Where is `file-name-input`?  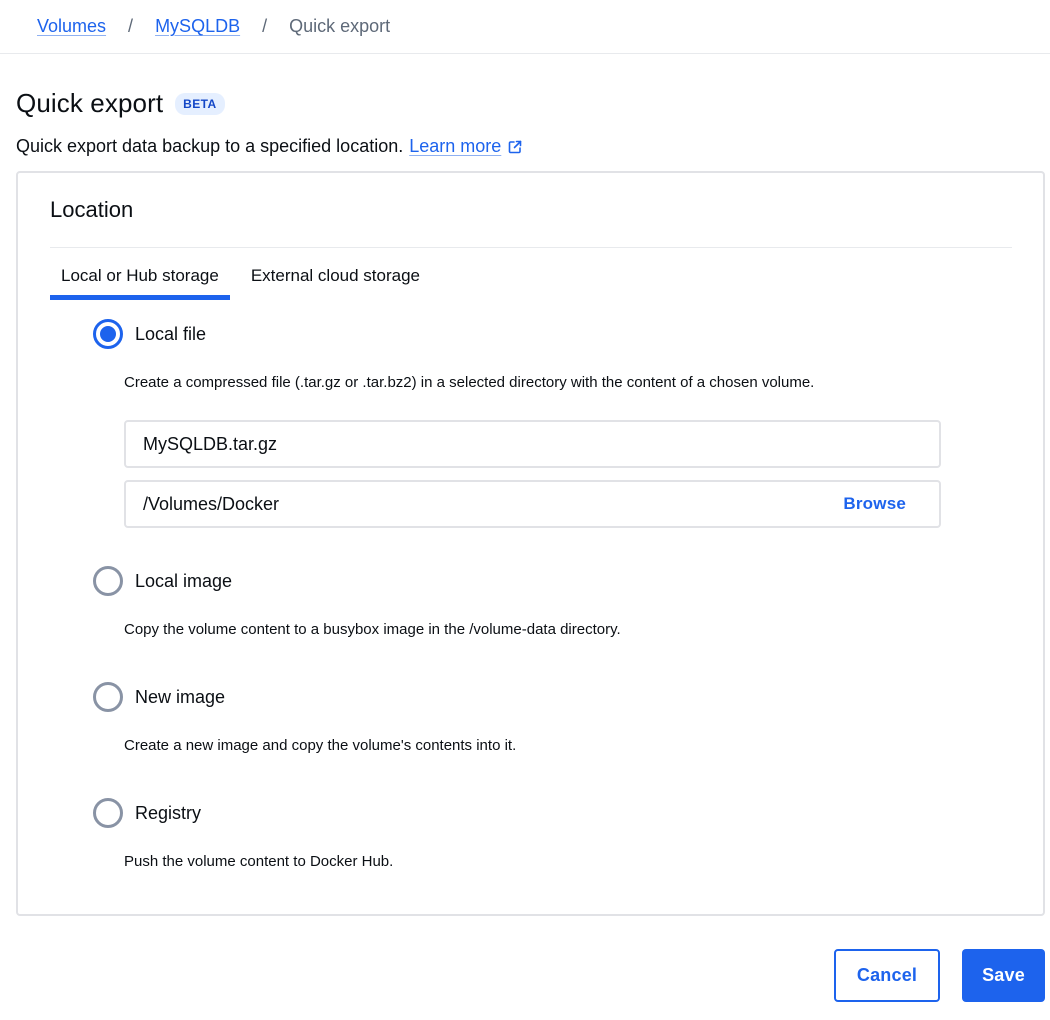 file-name-input is located at coordinates (541, 444).